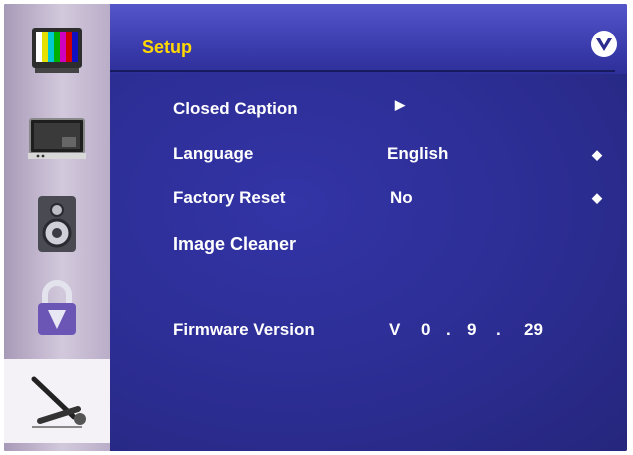 This screenshot has height=455, width=633. I want to click on header-divider, so click(362, 71).